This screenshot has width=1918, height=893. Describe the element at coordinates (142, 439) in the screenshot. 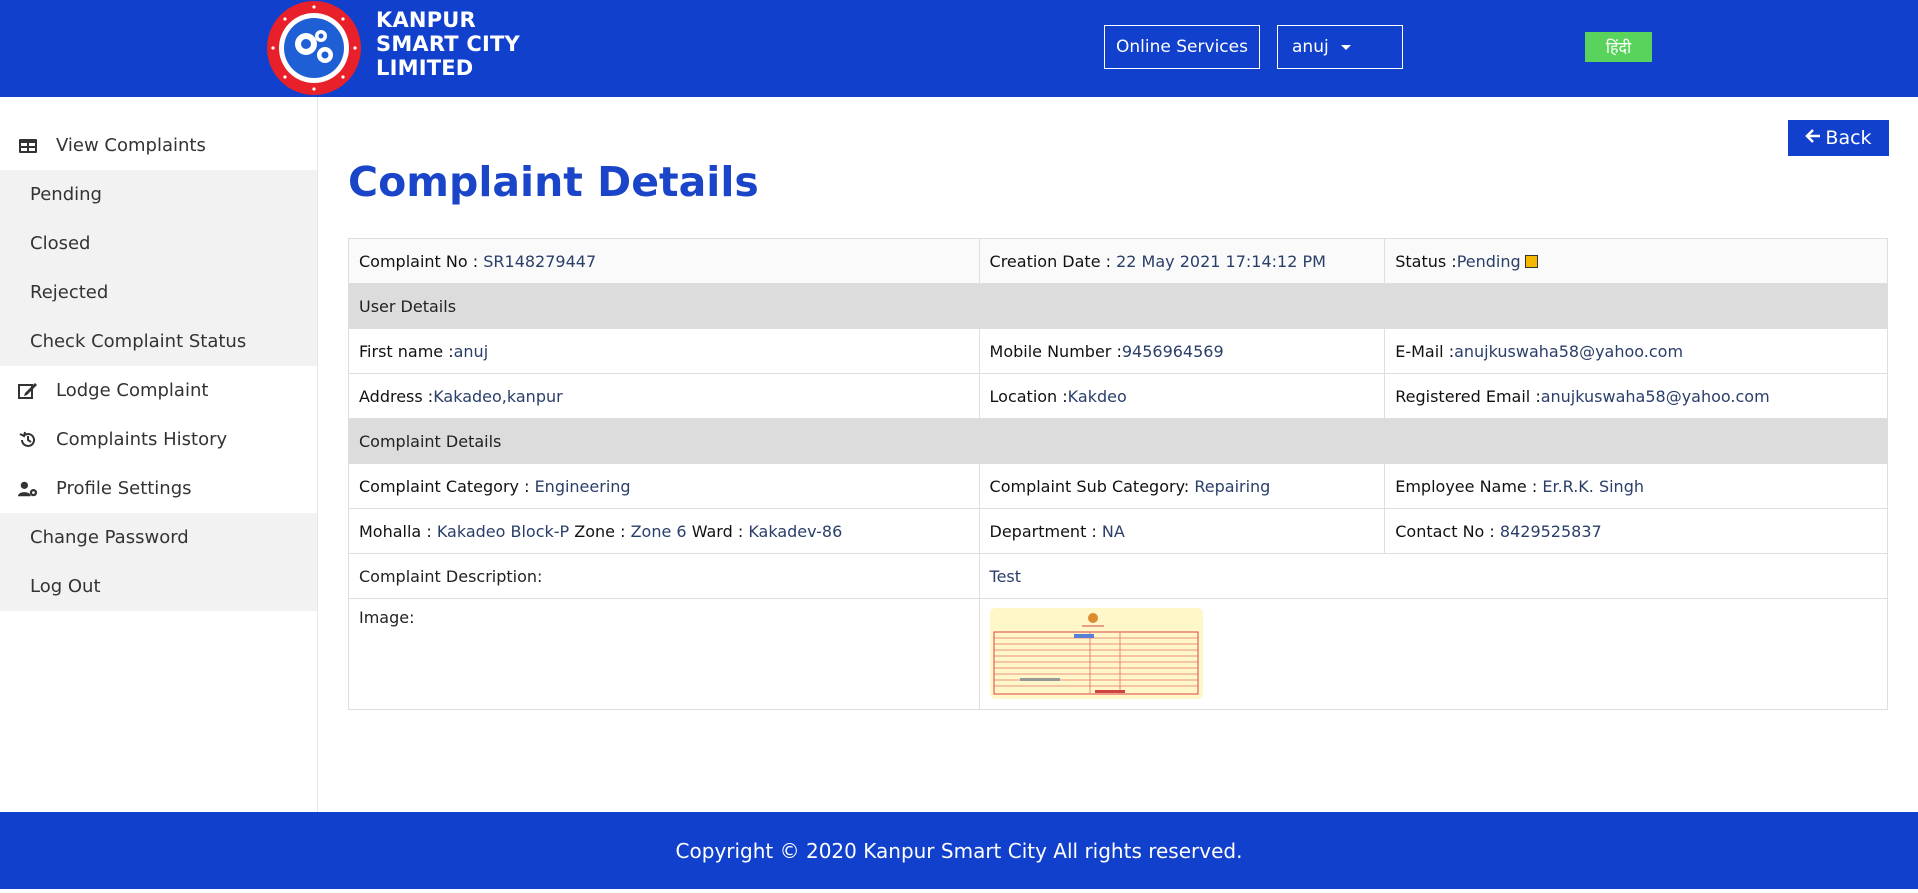

I see `sidebar-item-label: Complaints History` at that location.